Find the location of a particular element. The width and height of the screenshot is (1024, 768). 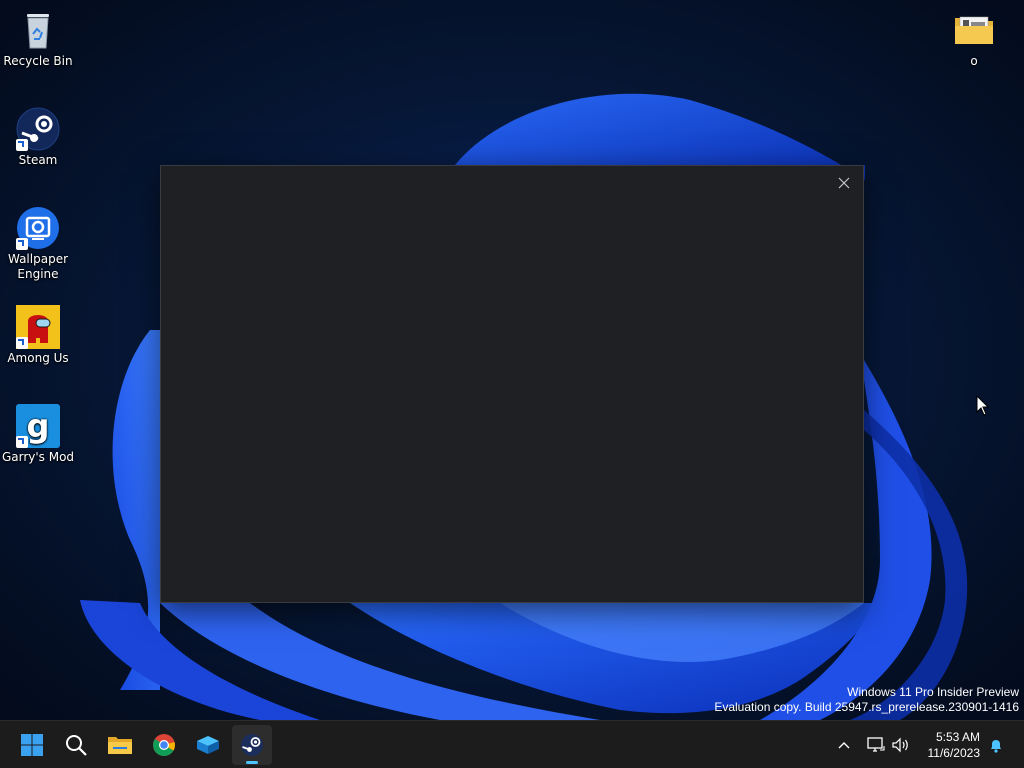

chrome-button is located at coordinates (164, 745).